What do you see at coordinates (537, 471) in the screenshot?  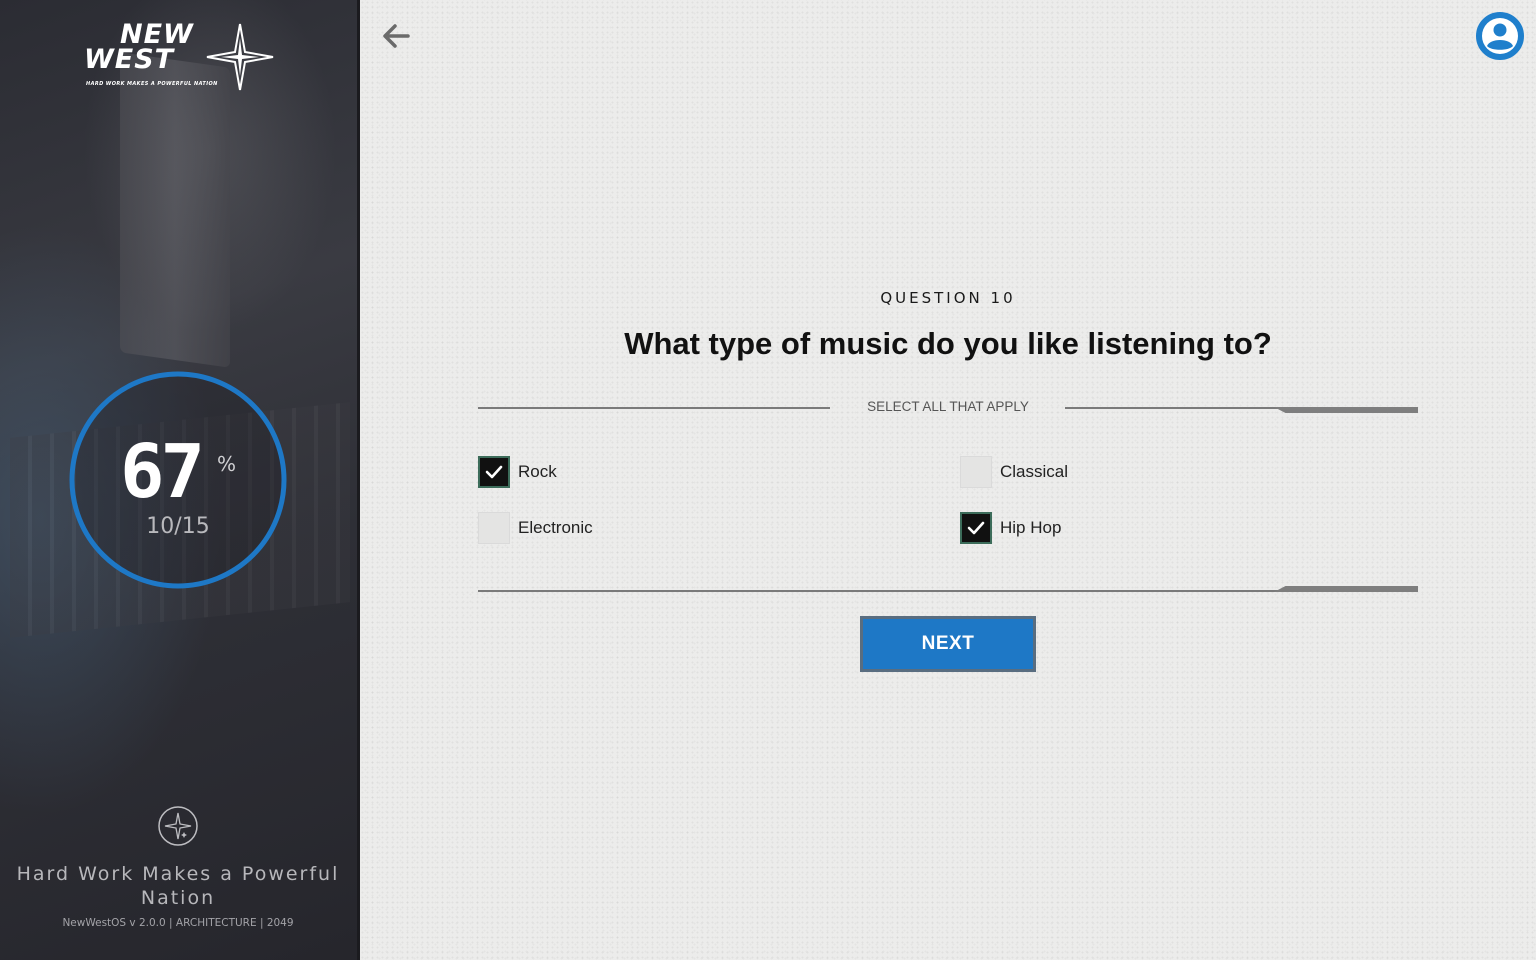 I see `option-label-rock: Rock` at bounding box center [537, 471].